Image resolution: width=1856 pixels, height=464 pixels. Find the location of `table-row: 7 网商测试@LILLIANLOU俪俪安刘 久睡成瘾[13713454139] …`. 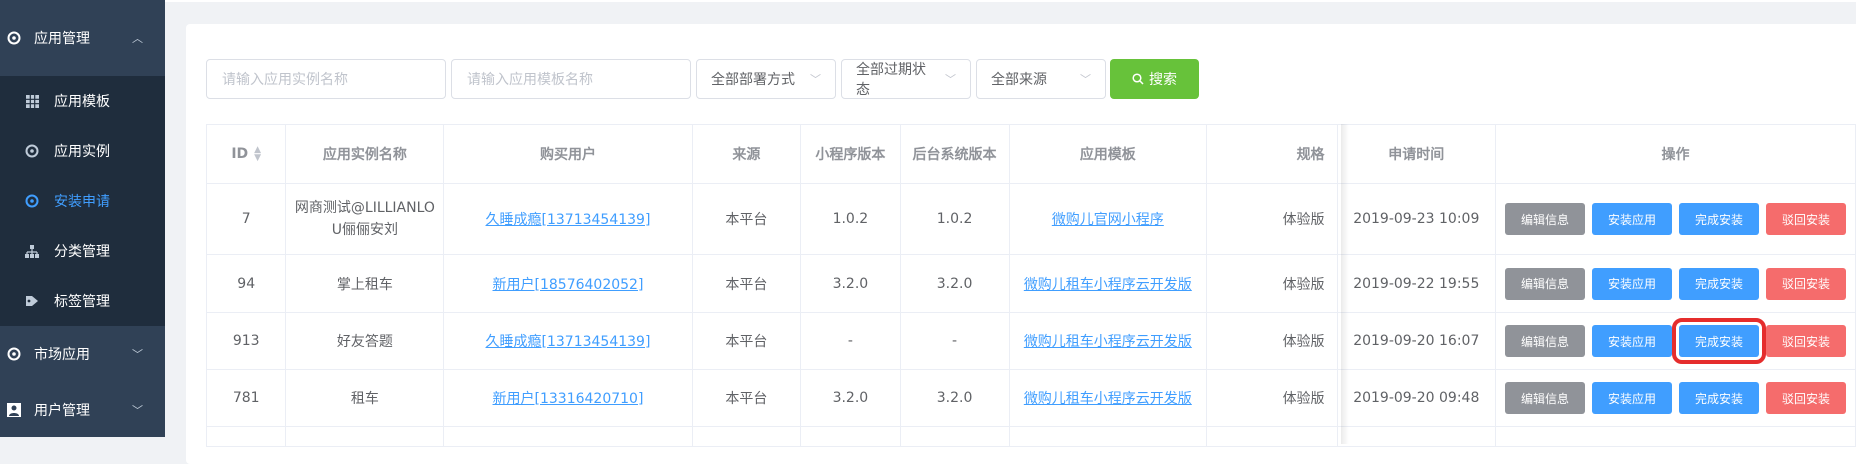

table-row: 7 网商测试@LILLIANLOU俪俪安刘 久睡成瘾[13713454139] … is located at coordinates (1030, 219).